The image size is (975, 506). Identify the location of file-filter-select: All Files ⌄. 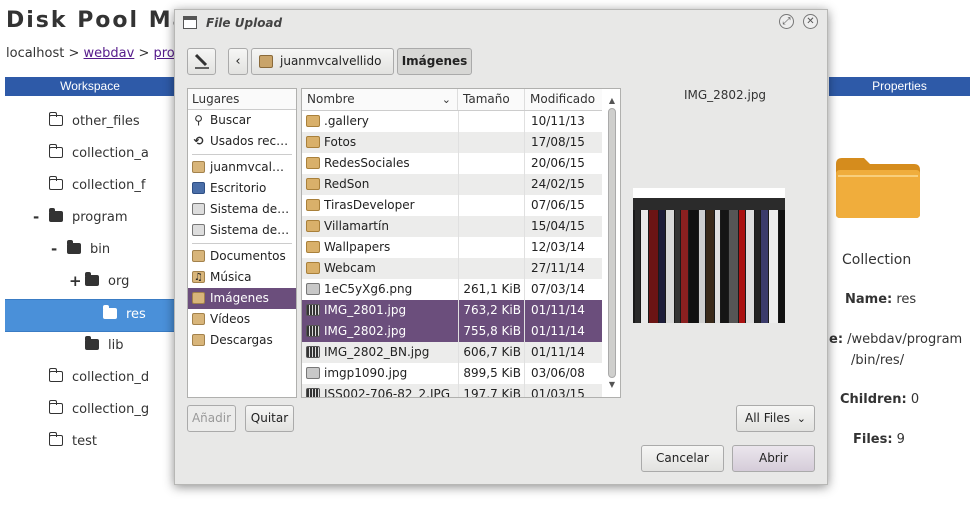
(775, 418).